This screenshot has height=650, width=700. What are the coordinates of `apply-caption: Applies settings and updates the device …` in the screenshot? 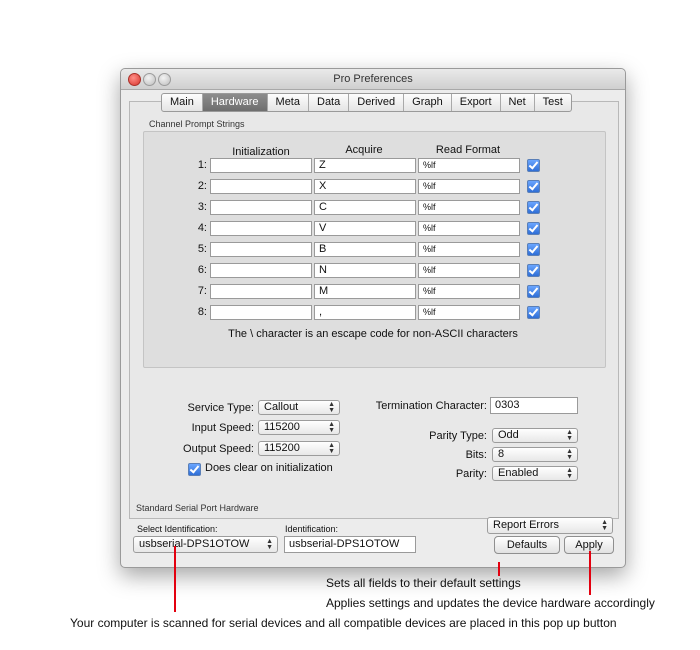 It's located at (490, 603).